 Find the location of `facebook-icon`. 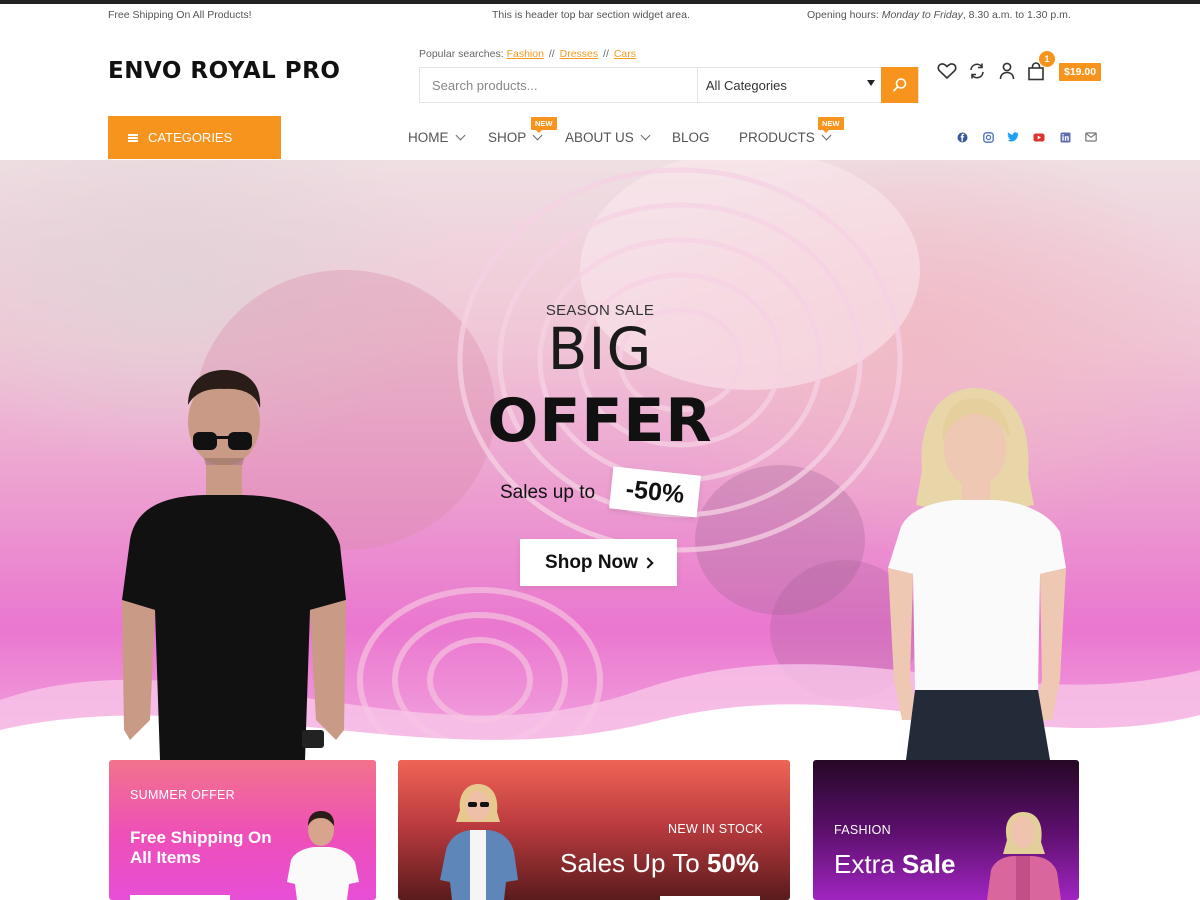

facebook-icon is located at coordinates (962, 137).